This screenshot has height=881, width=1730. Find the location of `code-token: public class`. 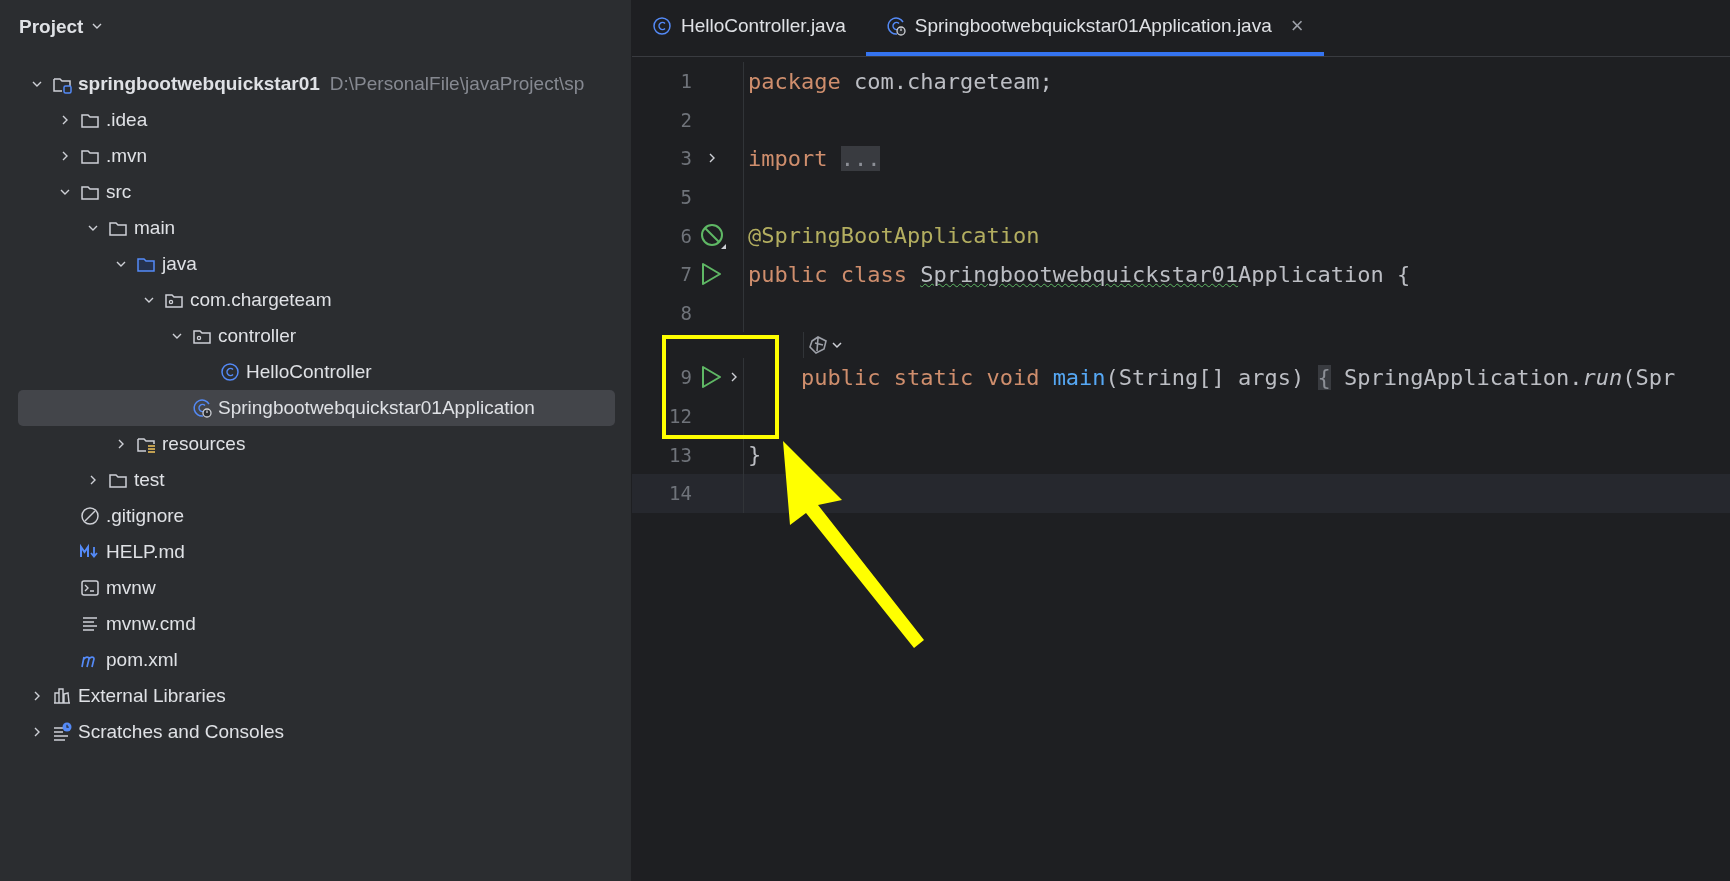

code-token: public class is located at coordinates (827, 274).